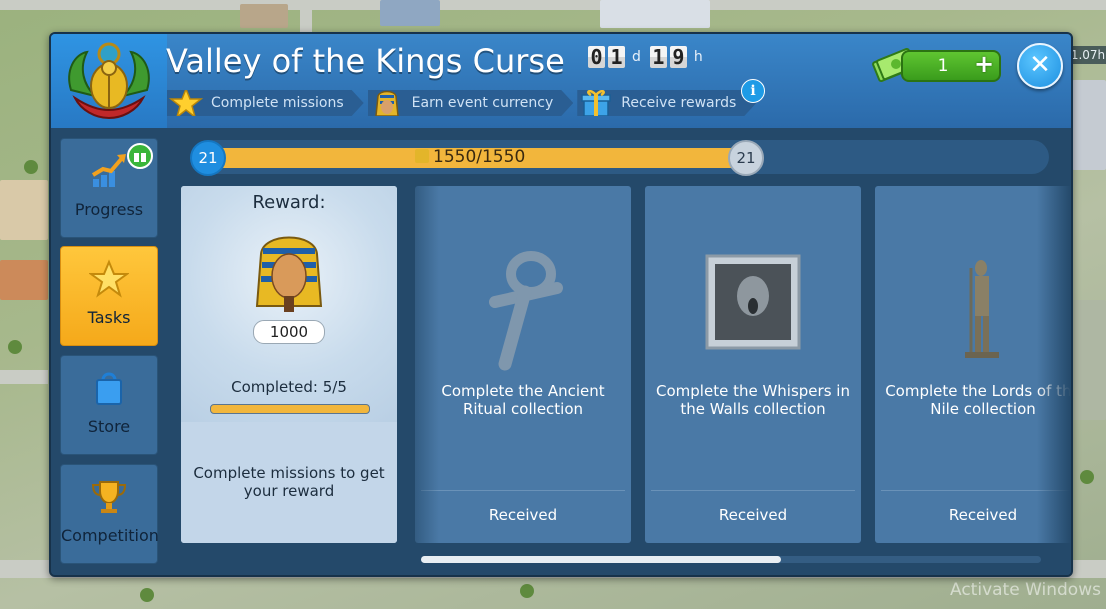 Image resolution: width=1106 pixels, height=609 pixels. I want to click on event-emblem-box, so click(109, 81).